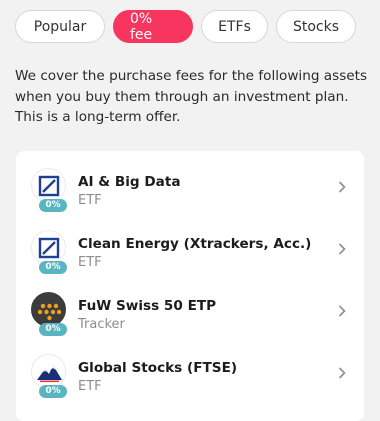  I want to click on asset-name: AI & Big Data, so click(129, 182).